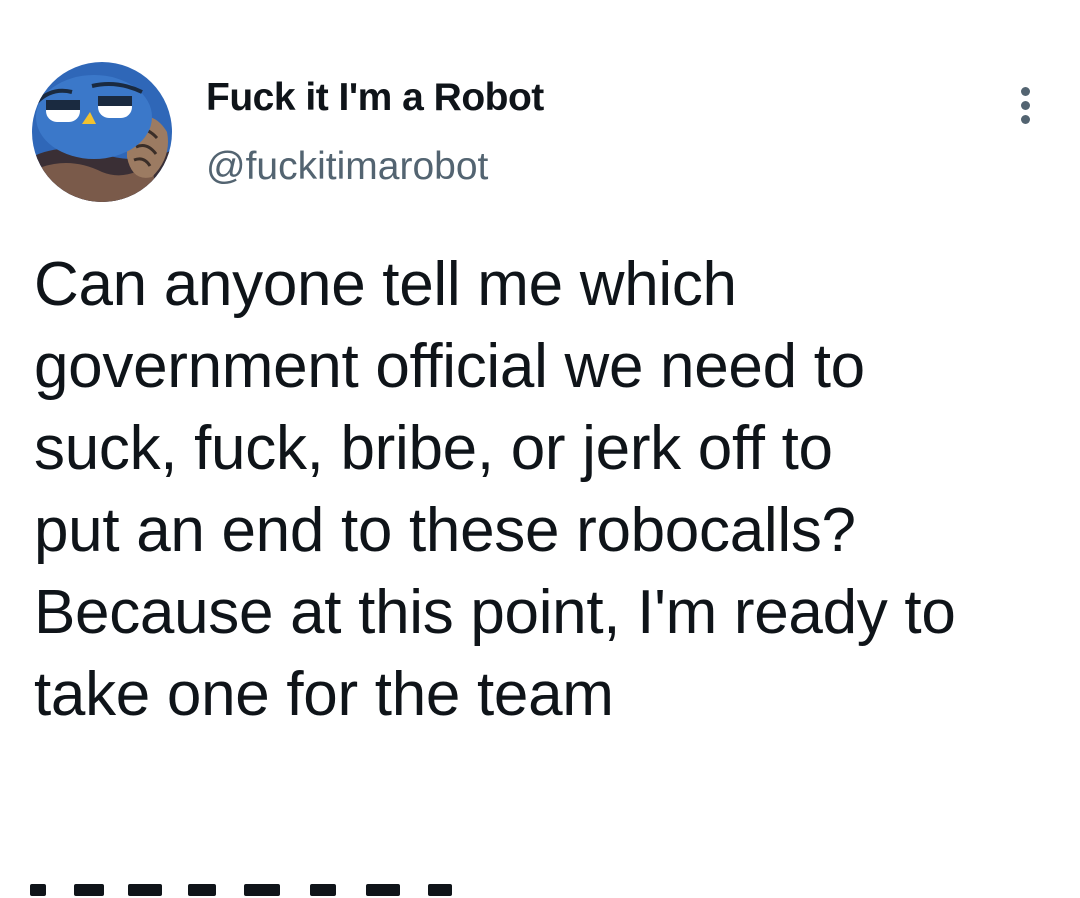  Describe the element at coordinates (375, 98) in the screenshot. I see `author-display-name: Fuck it I'm a Robot` at that location.